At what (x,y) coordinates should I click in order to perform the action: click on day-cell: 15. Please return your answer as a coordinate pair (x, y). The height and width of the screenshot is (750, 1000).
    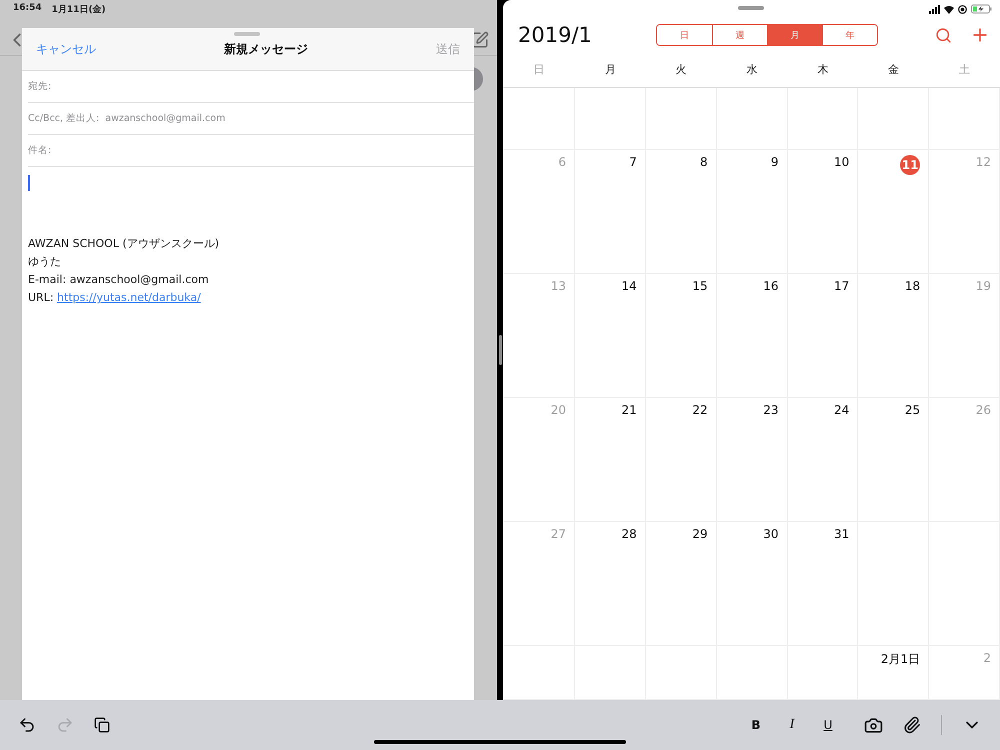
    Looking at the image, I should click on (681, 336).